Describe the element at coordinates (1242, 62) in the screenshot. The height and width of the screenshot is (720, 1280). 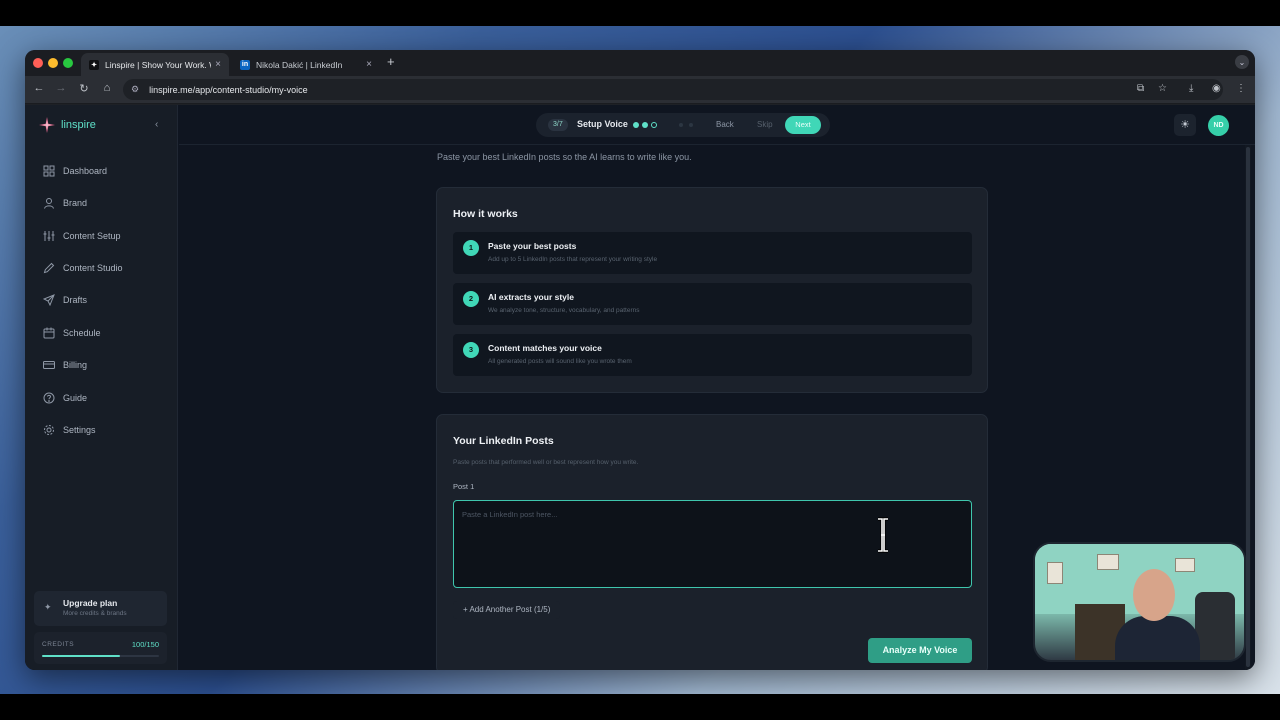
I see `tab-search-chevron-icon: ⌄` at that location.